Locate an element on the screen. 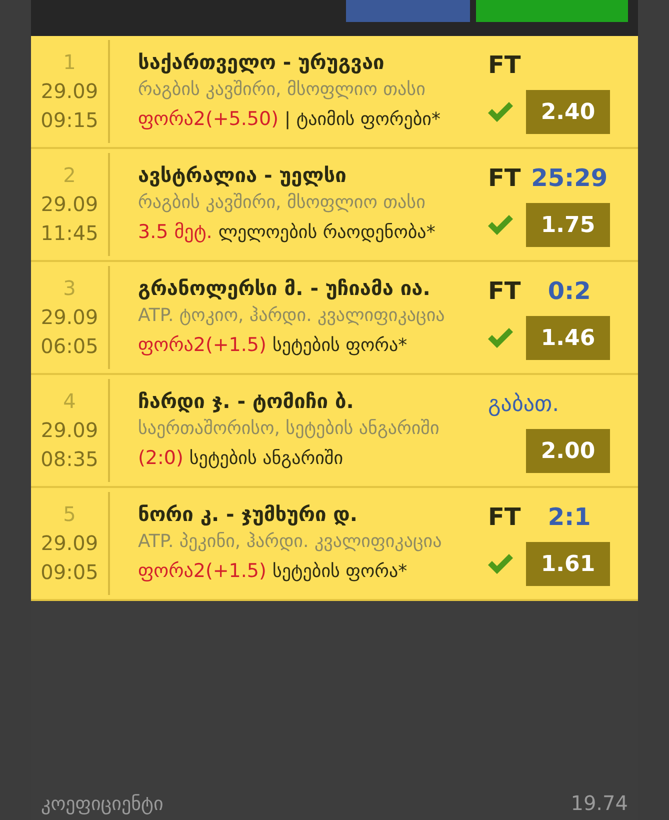 The height and width of the screenshot is (820, 669). event-index: 4 is located at coordinates (69, 401).